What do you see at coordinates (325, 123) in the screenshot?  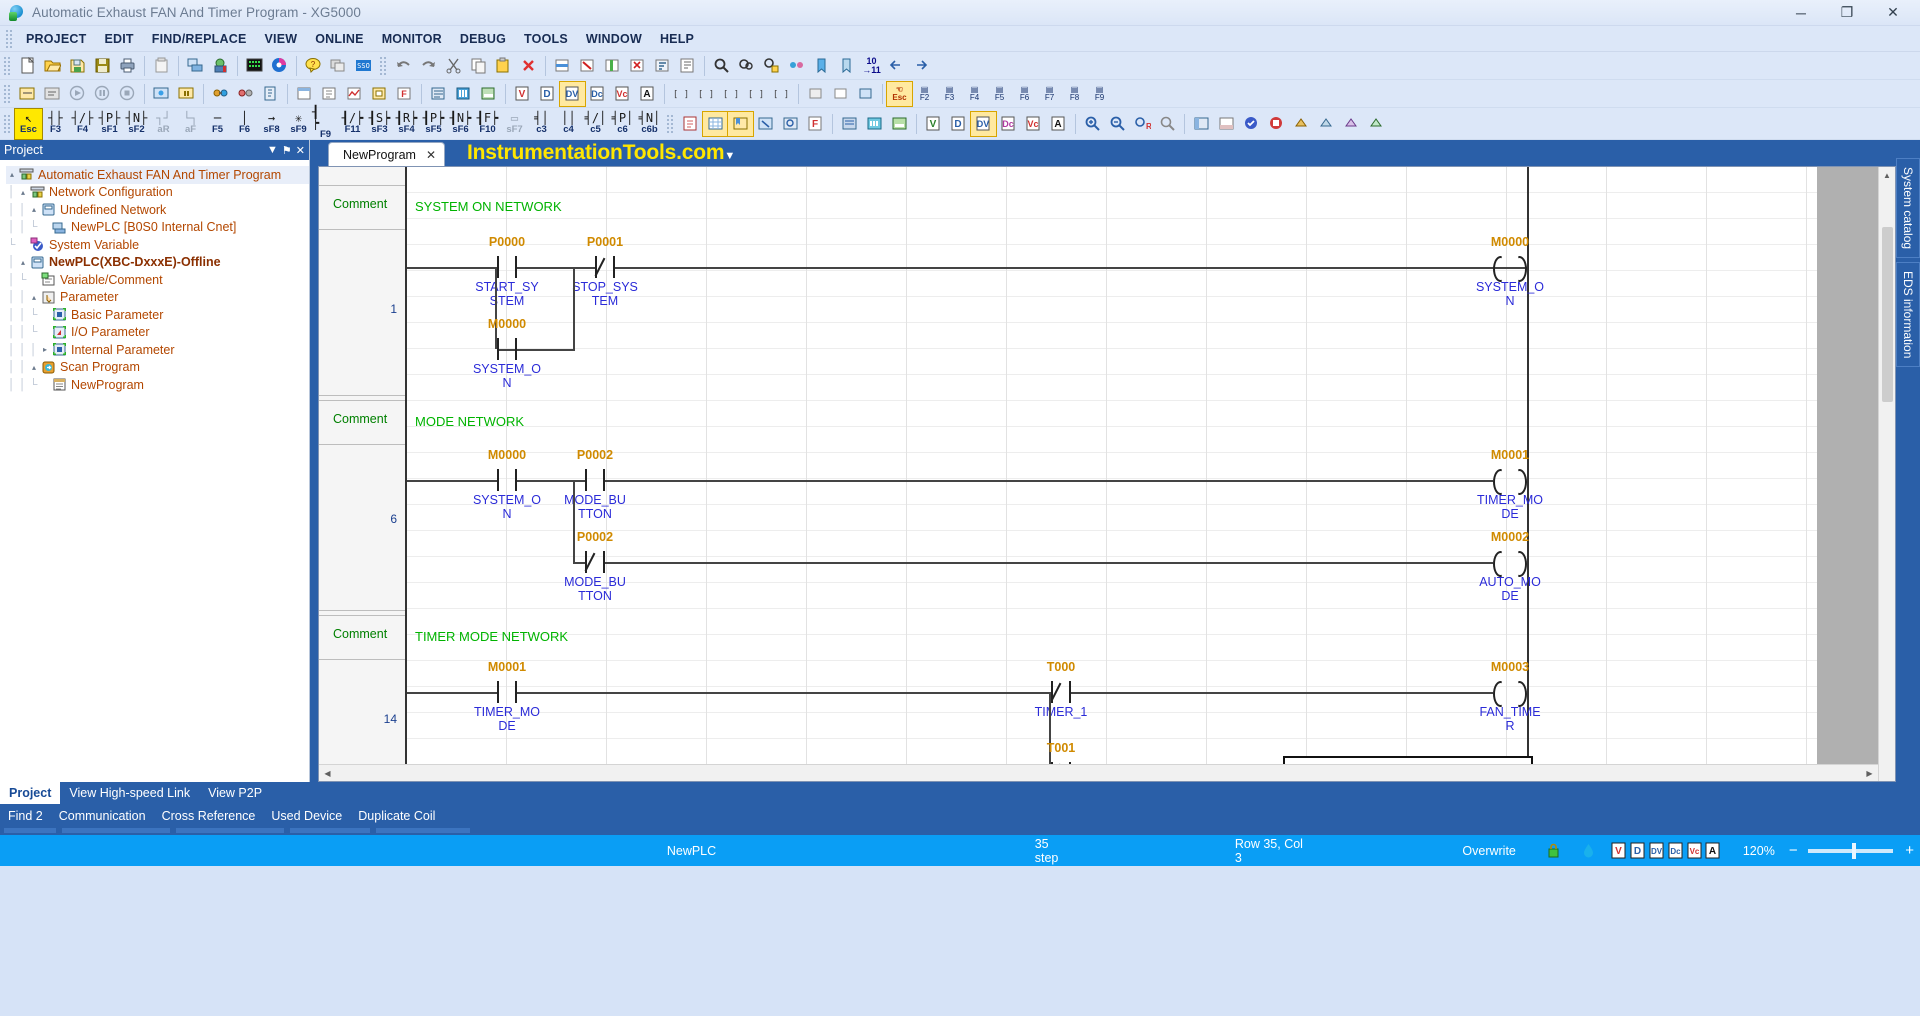 I see `coil-tool: ┨ ┝ F9` at bounding box center [325, 123].